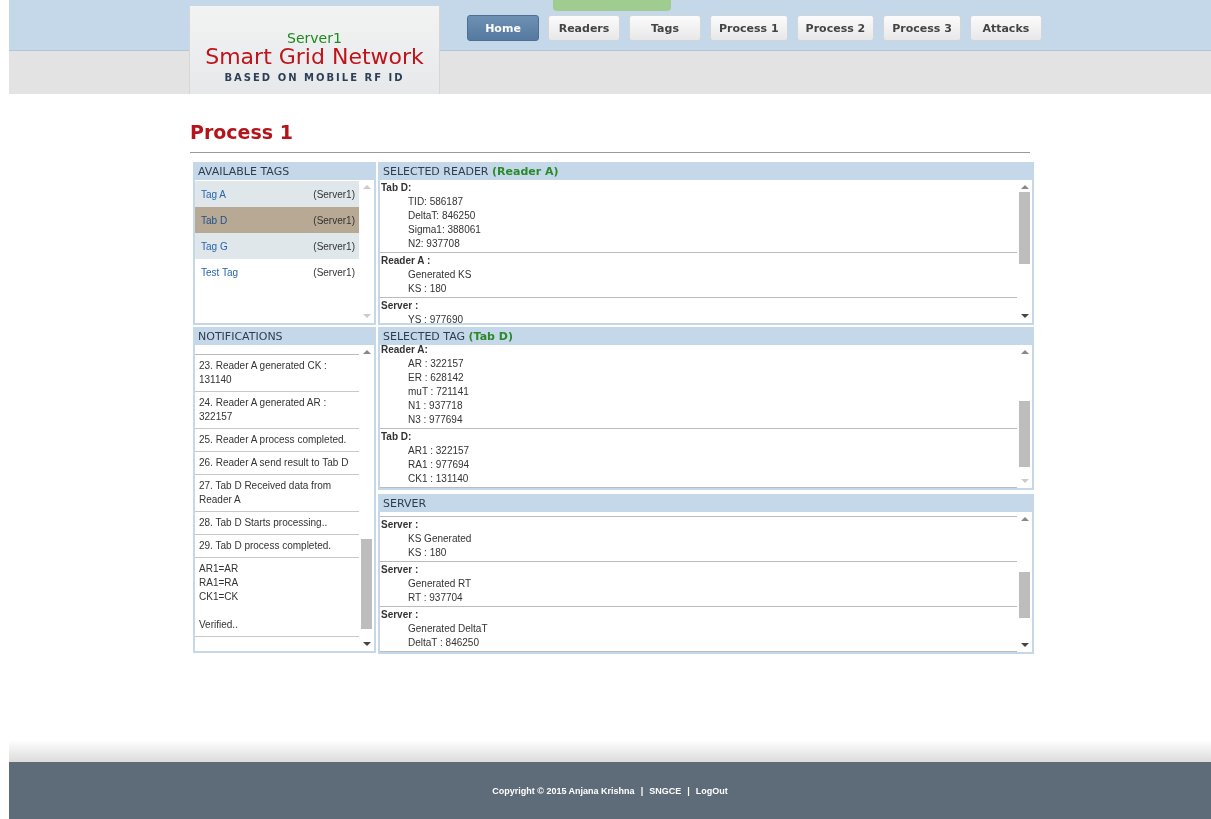  I want to click on nav-tab: Process 3, so click(922, 28).